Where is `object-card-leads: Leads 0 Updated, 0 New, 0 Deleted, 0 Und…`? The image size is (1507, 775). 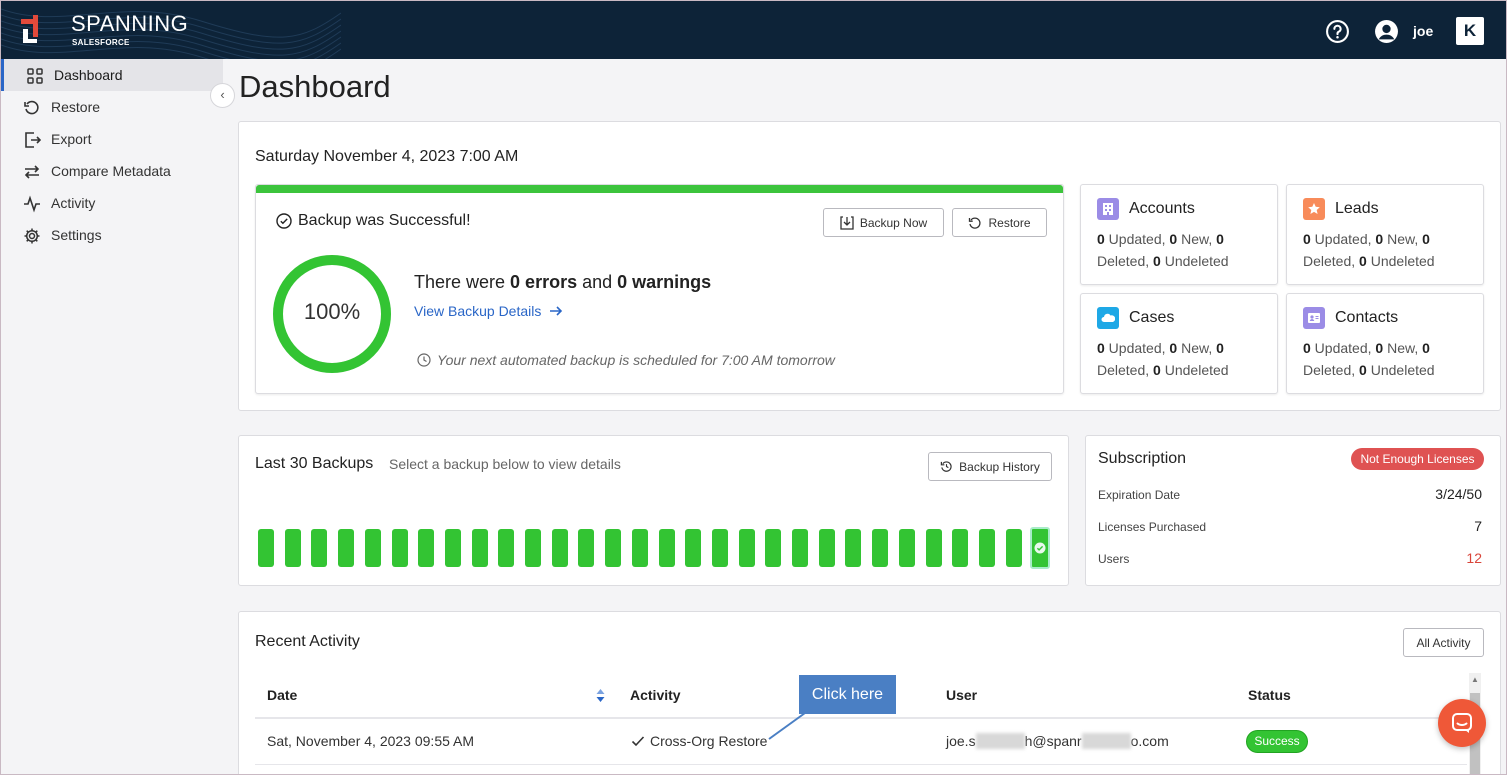
object-card-leads: Leads 0 Updated, 0 New, 0 Deleted, 0 Und… is located at coordinates (1385, 234).